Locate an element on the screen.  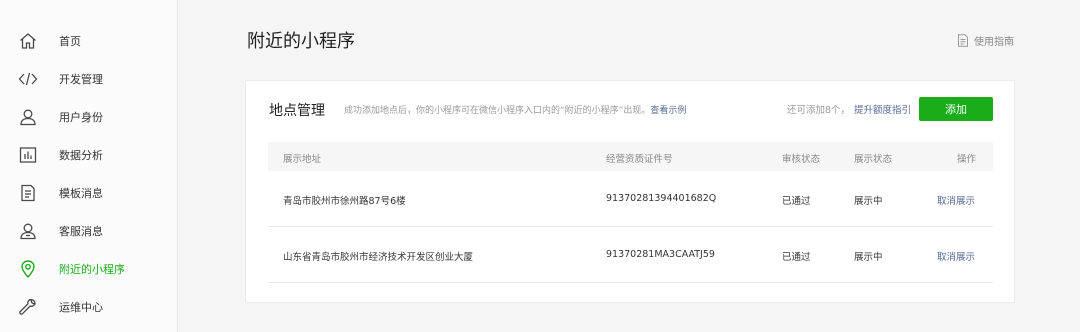
column-header-license: 经营资质证件号 is located at coordinates (639, 159).